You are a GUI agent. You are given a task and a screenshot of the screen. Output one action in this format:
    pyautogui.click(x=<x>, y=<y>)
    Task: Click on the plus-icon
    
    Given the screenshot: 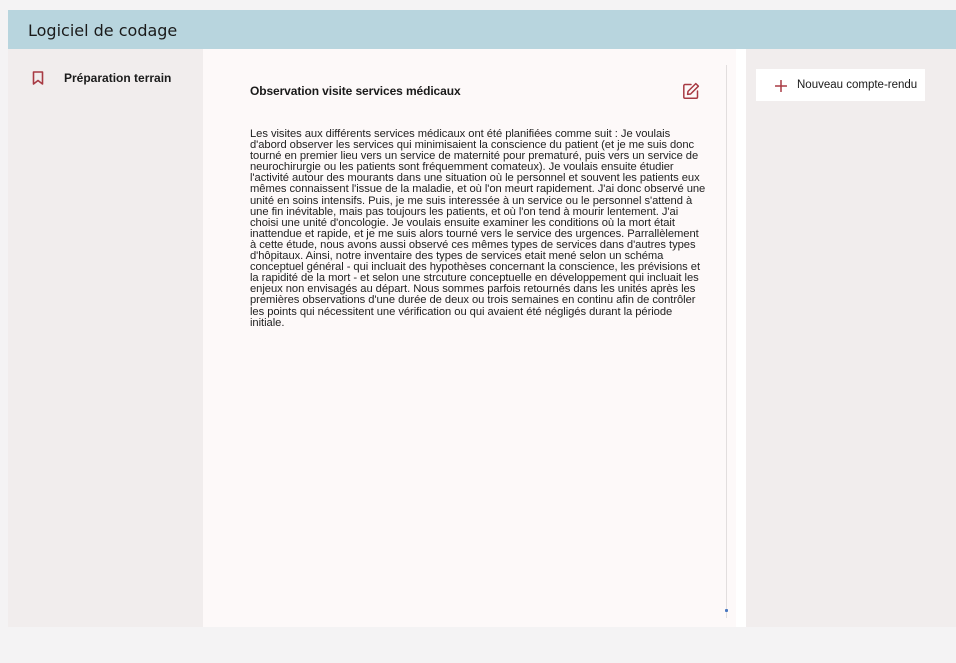 What is the action you would take?
    pyautogui.click(x=781, y=86)
    